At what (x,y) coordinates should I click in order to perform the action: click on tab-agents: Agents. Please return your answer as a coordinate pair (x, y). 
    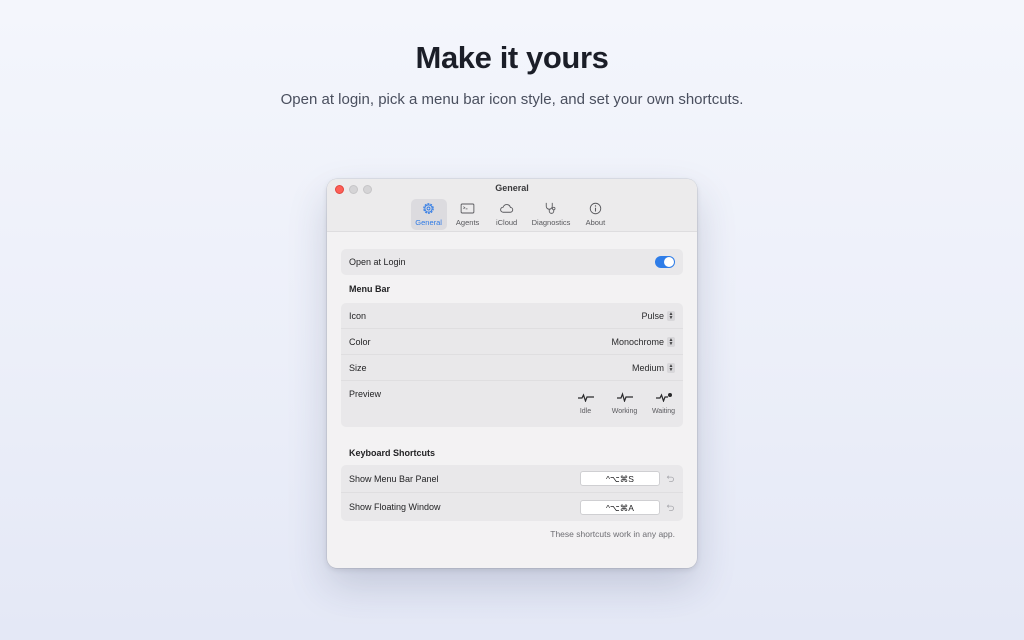
    Looking at the image, I should click on (468, 214).